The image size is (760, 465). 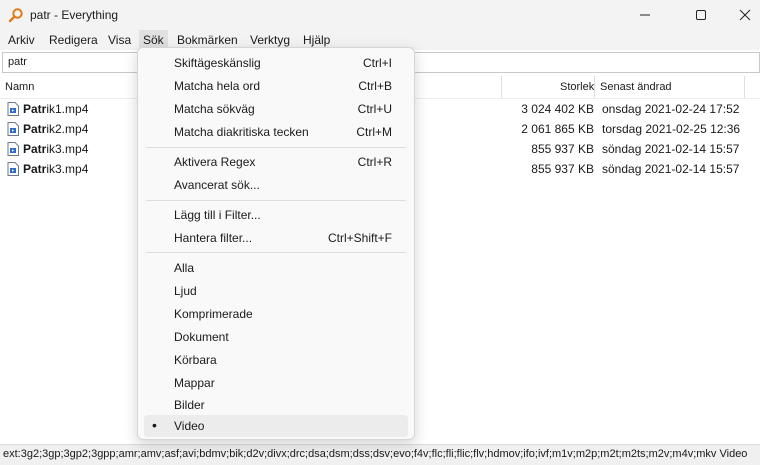 What do you see at coordinates (380, 15) in the screenshot?
I see `title-bar: patr - Everything` at bounding box center [380, 15].